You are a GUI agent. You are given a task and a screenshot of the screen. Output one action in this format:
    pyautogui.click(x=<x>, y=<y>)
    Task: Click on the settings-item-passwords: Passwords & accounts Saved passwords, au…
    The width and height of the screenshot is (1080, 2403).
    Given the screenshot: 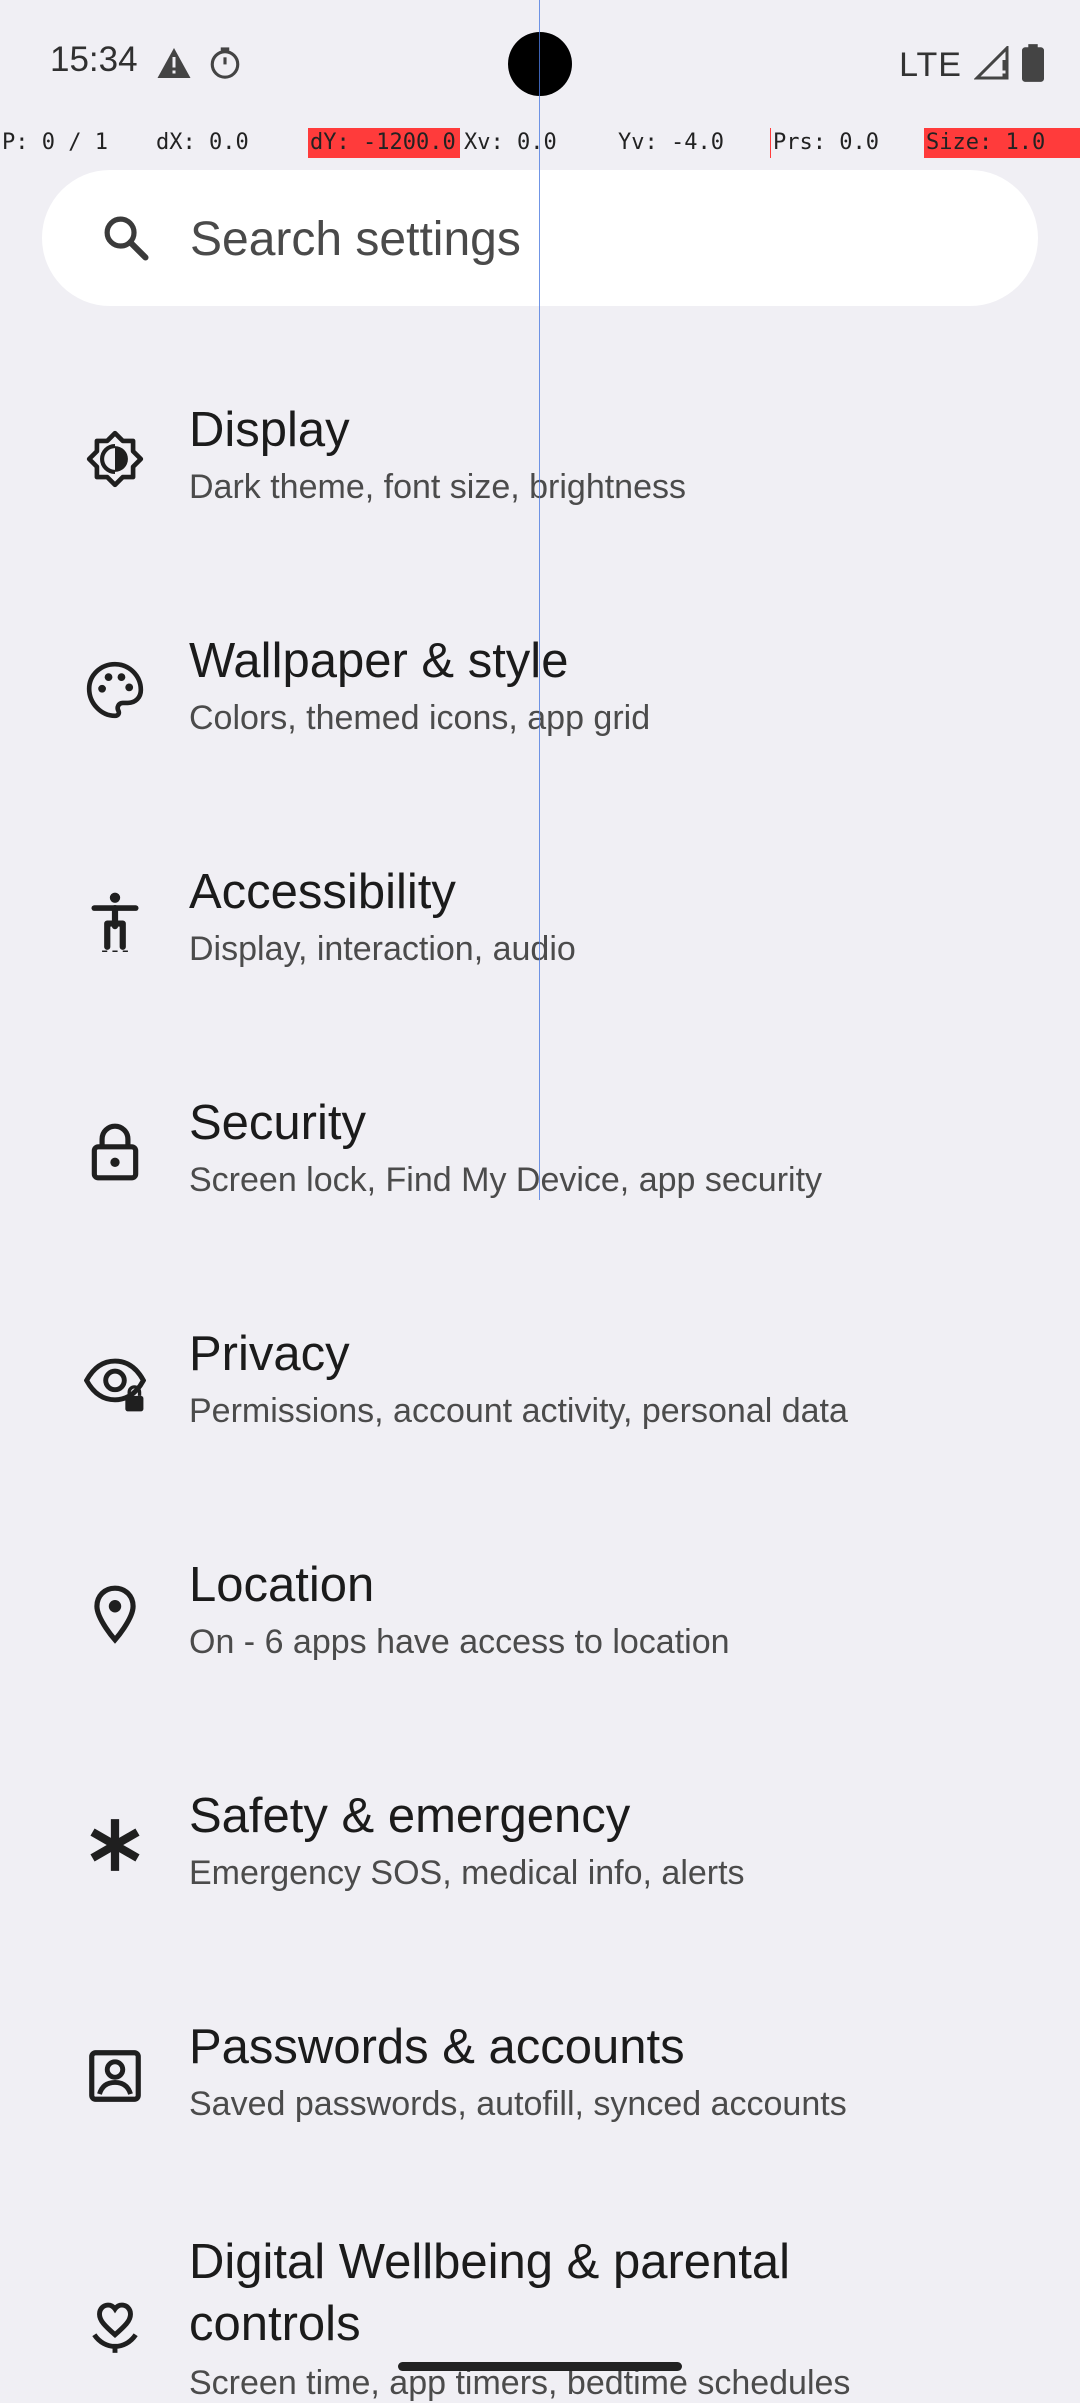 What is the action you would take?
    pyautogui.click(x=540, y=2102)
    